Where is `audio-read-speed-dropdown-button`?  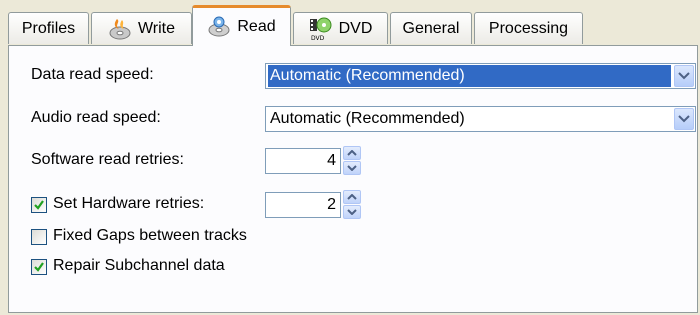
audio-read-speed-dropdown-button is located at coordinates (684, 119).